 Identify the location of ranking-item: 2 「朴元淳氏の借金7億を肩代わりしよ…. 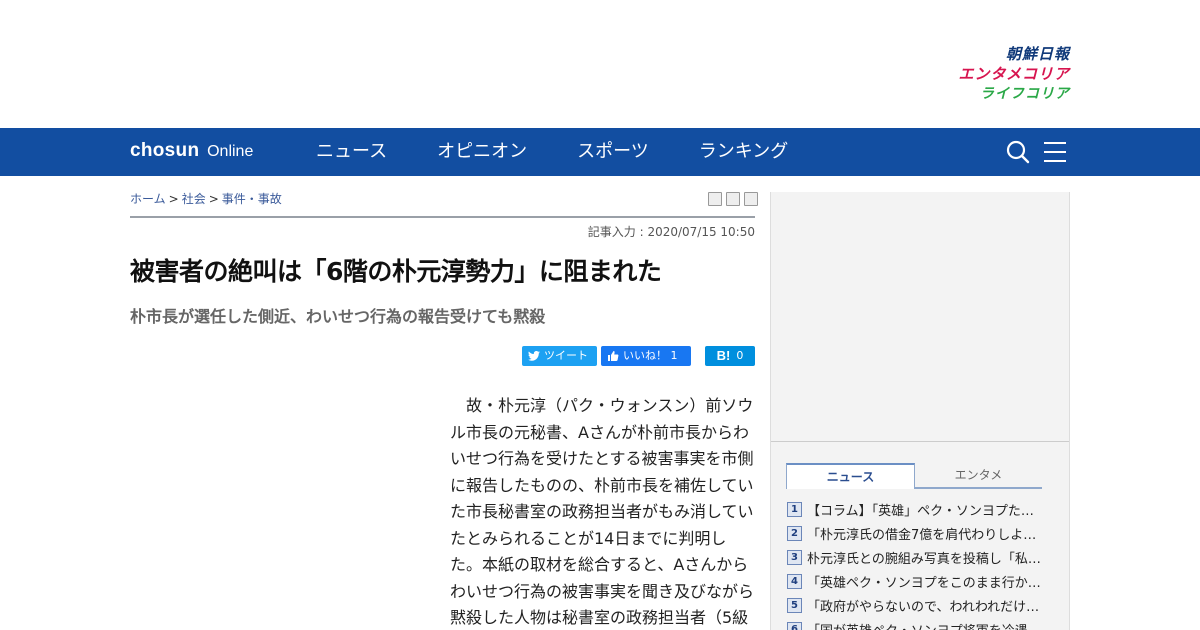
(922, 533).